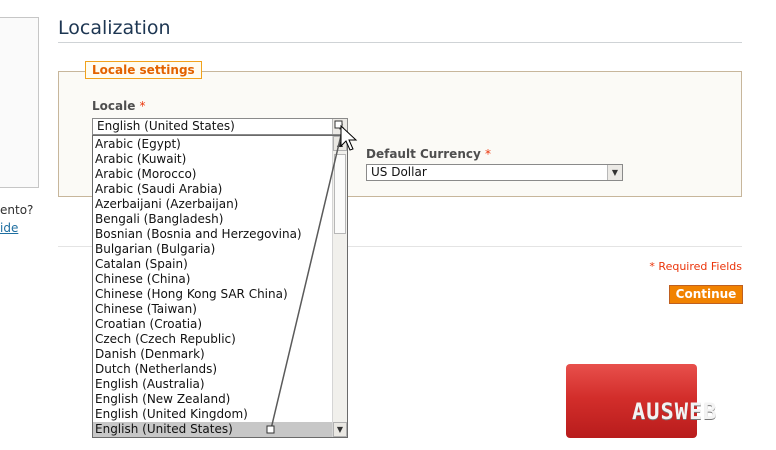 The image size is (776, 450). What do you see at coordinates (213, 204) in the screenshot?
I see `locale-option: Azerbaijani (Azerbaijan)` at bounding box center [213, 204].